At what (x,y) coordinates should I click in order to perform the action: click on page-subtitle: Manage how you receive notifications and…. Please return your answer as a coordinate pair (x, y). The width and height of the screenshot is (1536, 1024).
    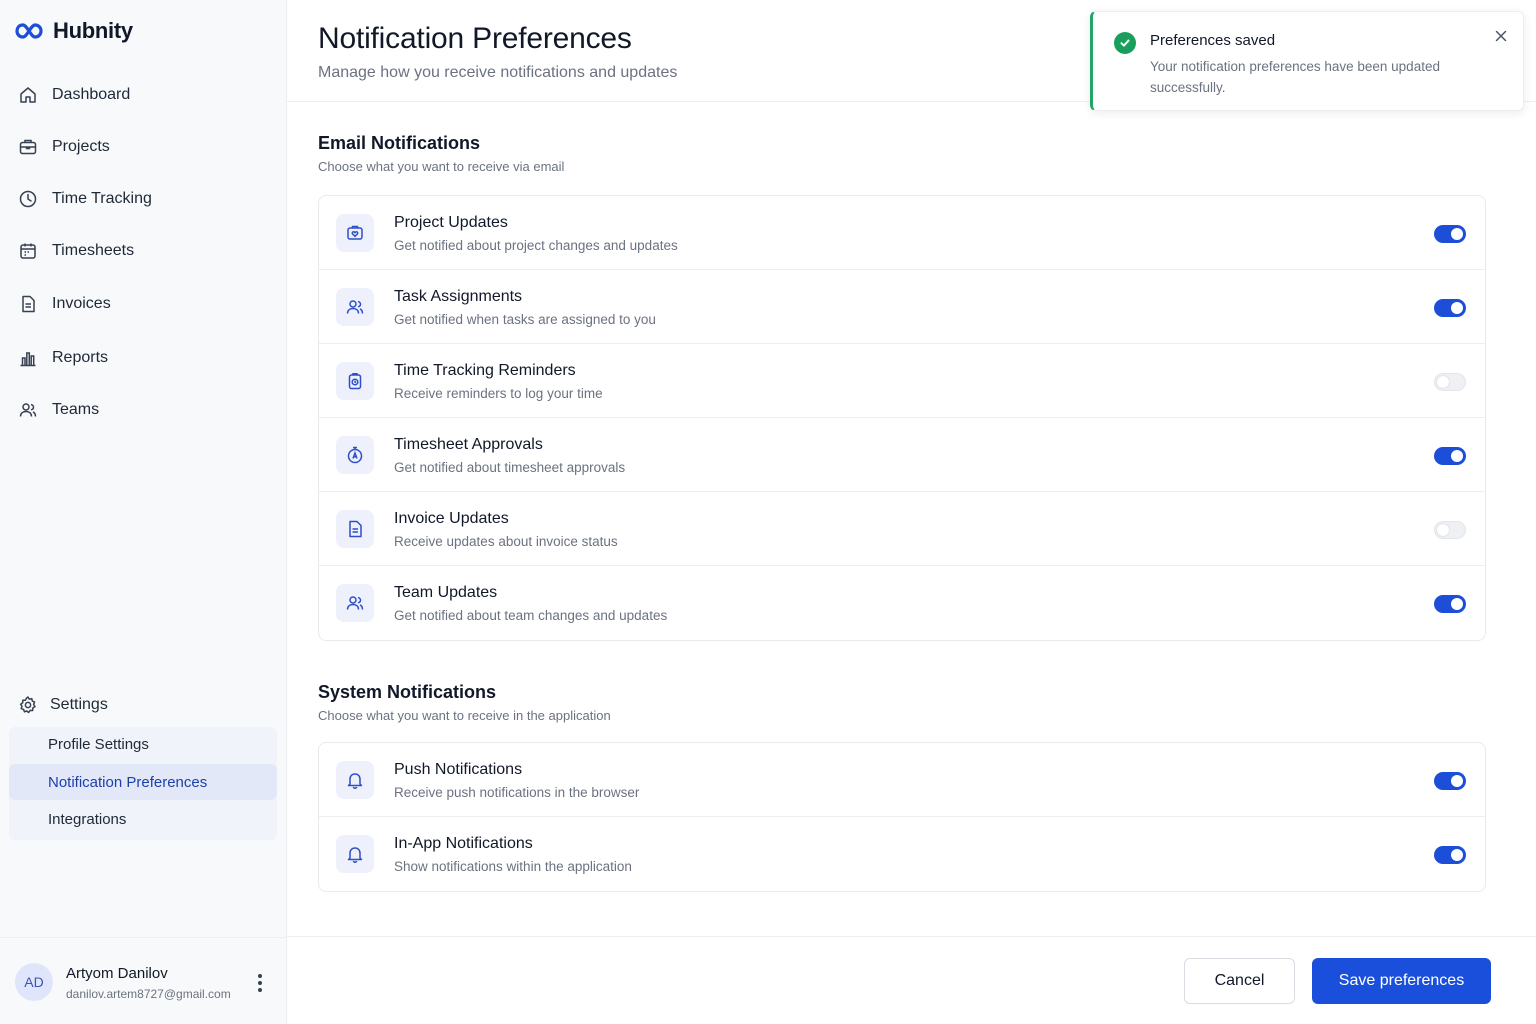
    Looking at the image, I should click on (498, 72).